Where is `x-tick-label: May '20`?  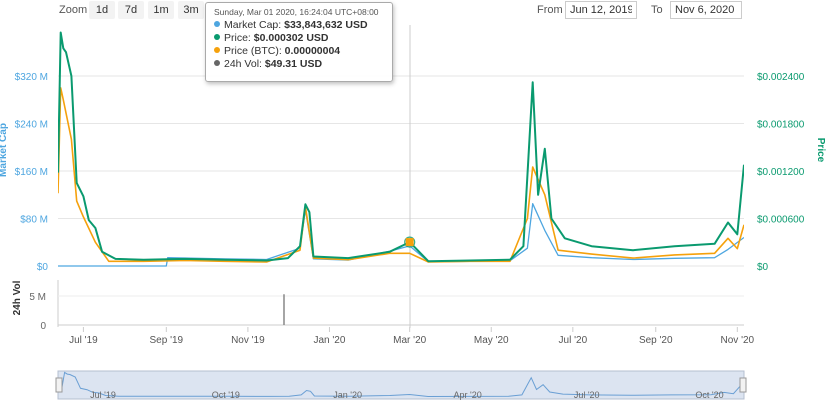
x-tick-label: May '20 is located at coordinates (491, 340).